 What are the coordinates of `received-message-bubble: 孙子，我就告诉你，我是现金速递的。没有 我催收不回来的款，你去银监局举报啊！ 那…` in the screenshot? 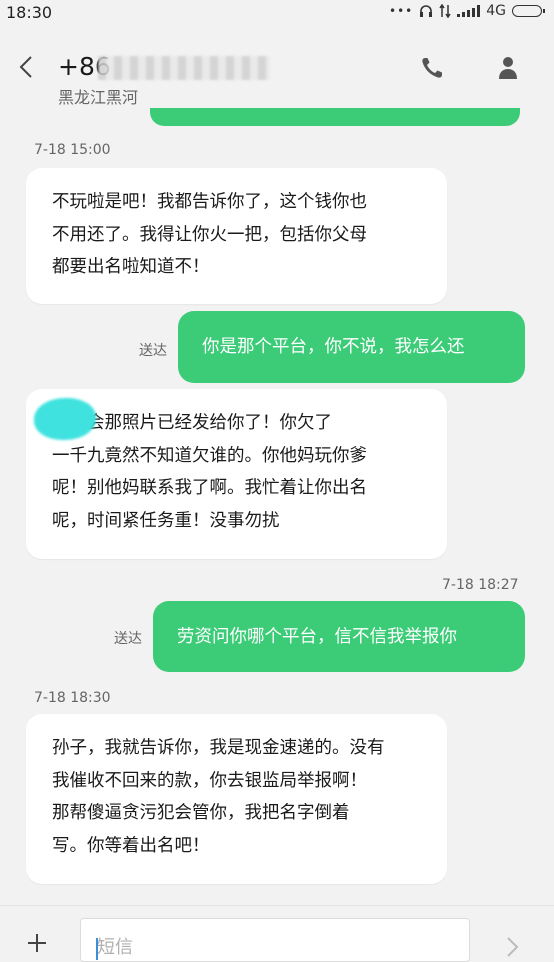 It's located at (236, 799).